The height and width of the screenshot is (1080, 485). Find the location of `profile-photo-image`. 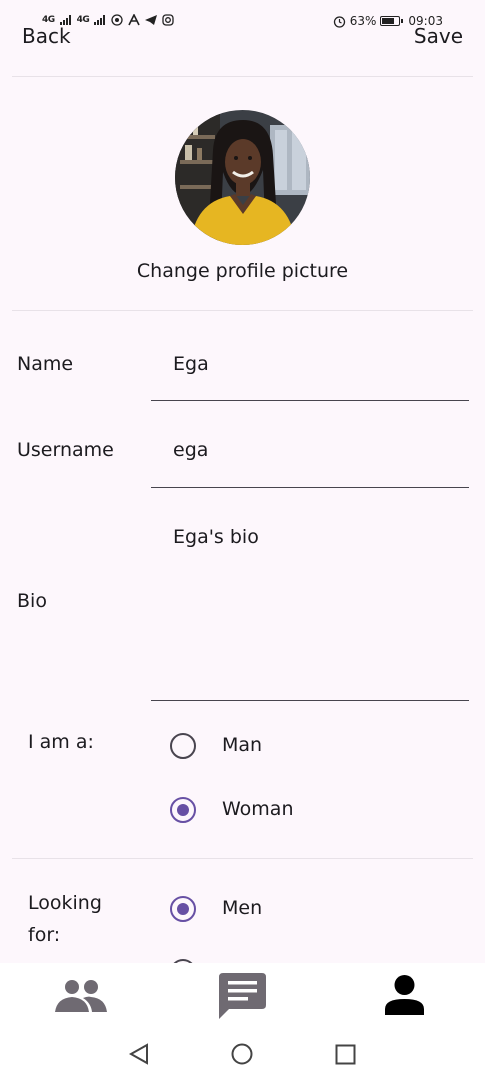

profile-photo-image is located at coordinates (242, 177).